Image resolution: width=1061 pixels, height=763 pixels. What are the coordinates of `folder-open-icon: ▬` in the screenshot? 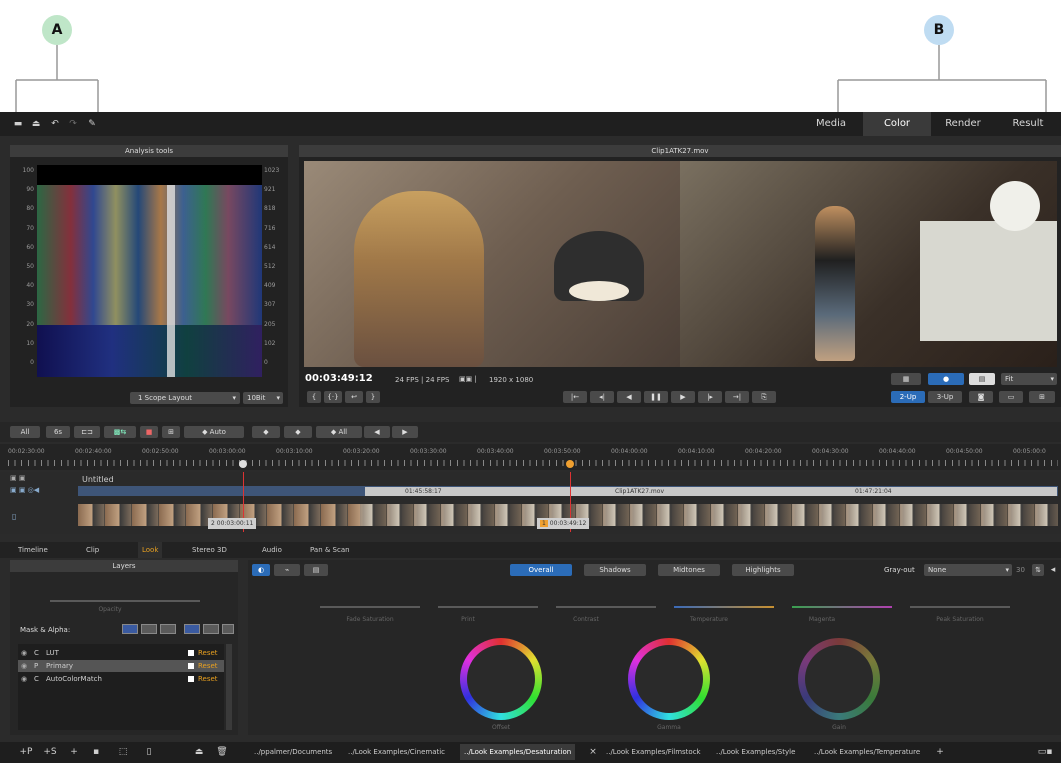 It's located at (18, 124).